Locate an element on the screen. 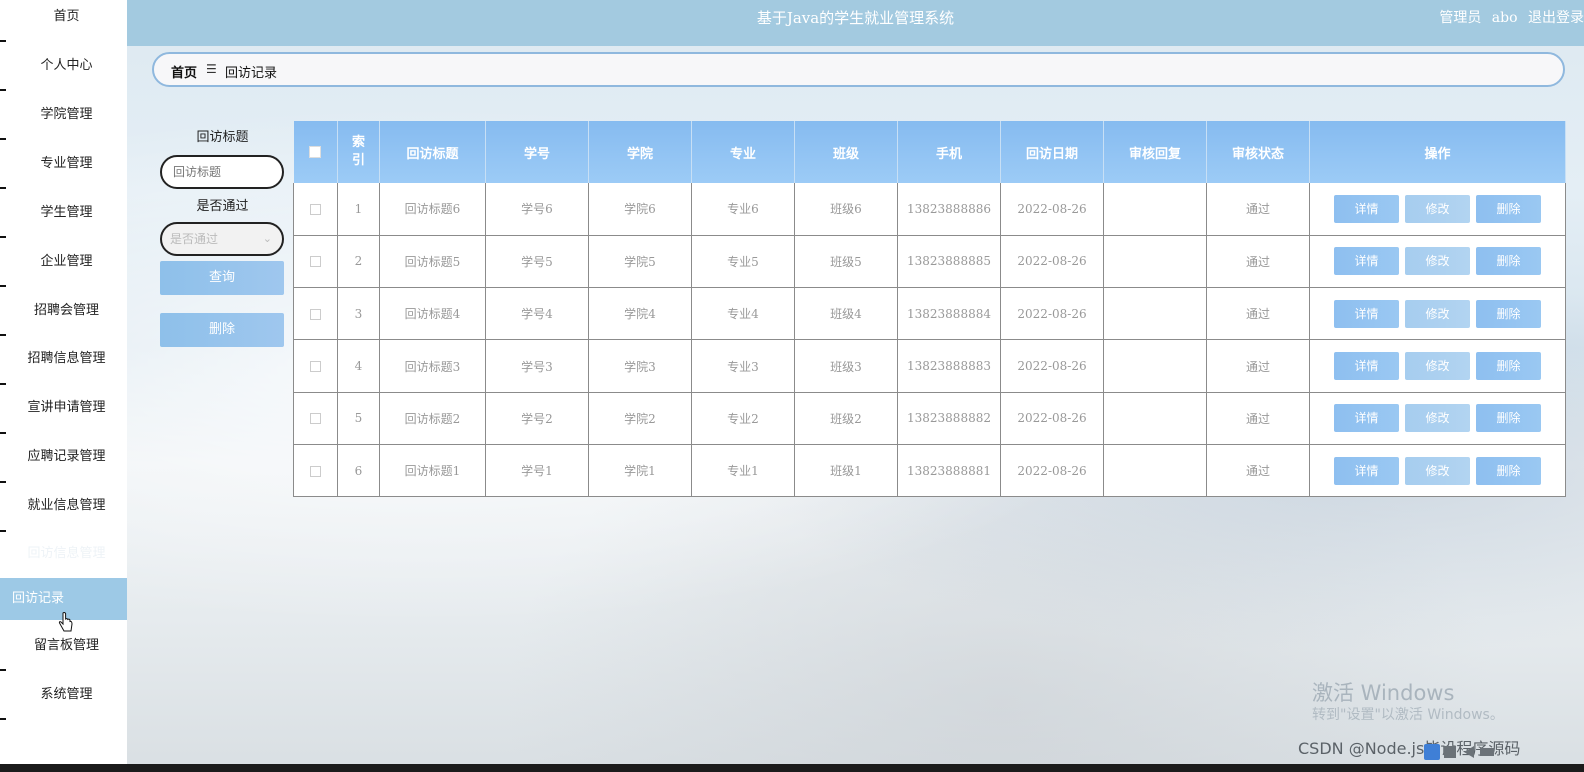  sidebar-item-home: 首页 is located at coordinates (66, 20).